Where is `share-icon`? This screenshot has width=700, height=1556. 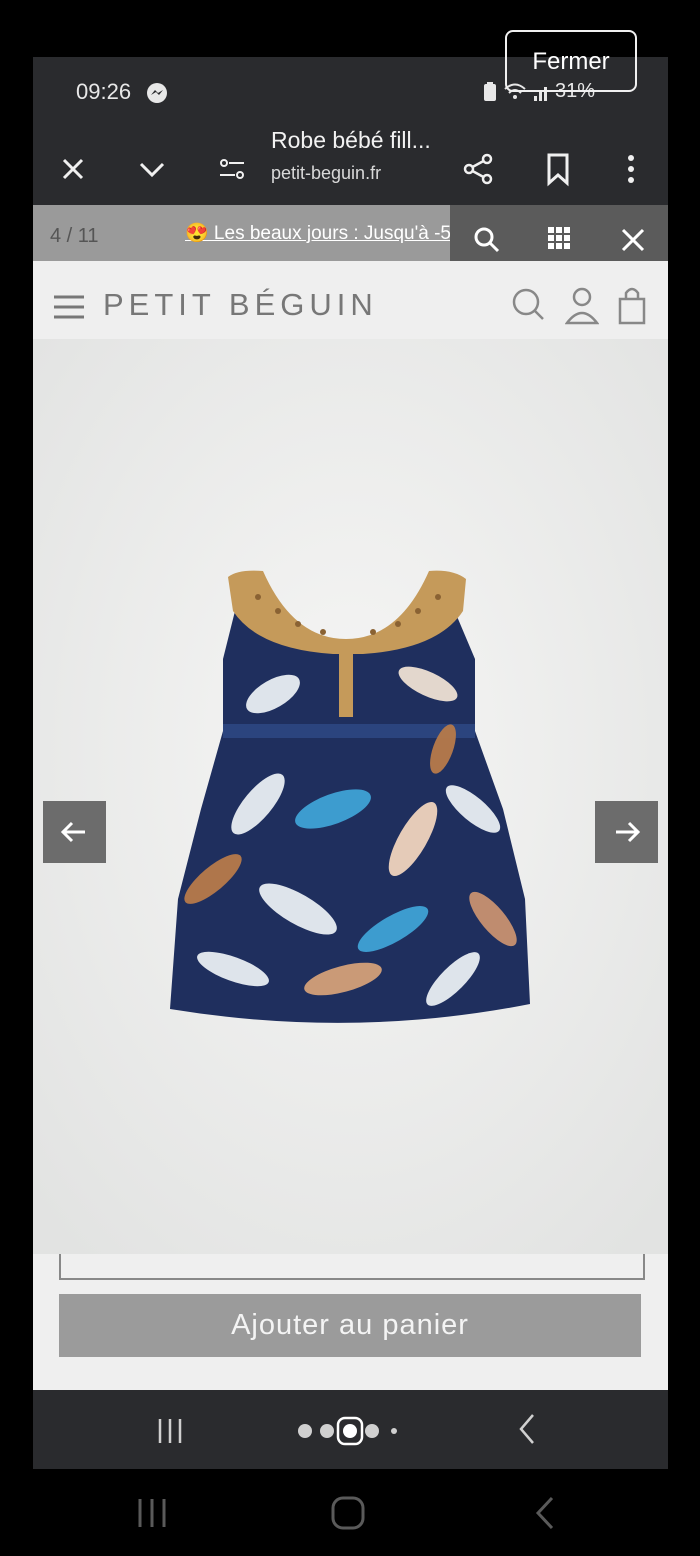
share-icon is located at coordinates (479, 169).